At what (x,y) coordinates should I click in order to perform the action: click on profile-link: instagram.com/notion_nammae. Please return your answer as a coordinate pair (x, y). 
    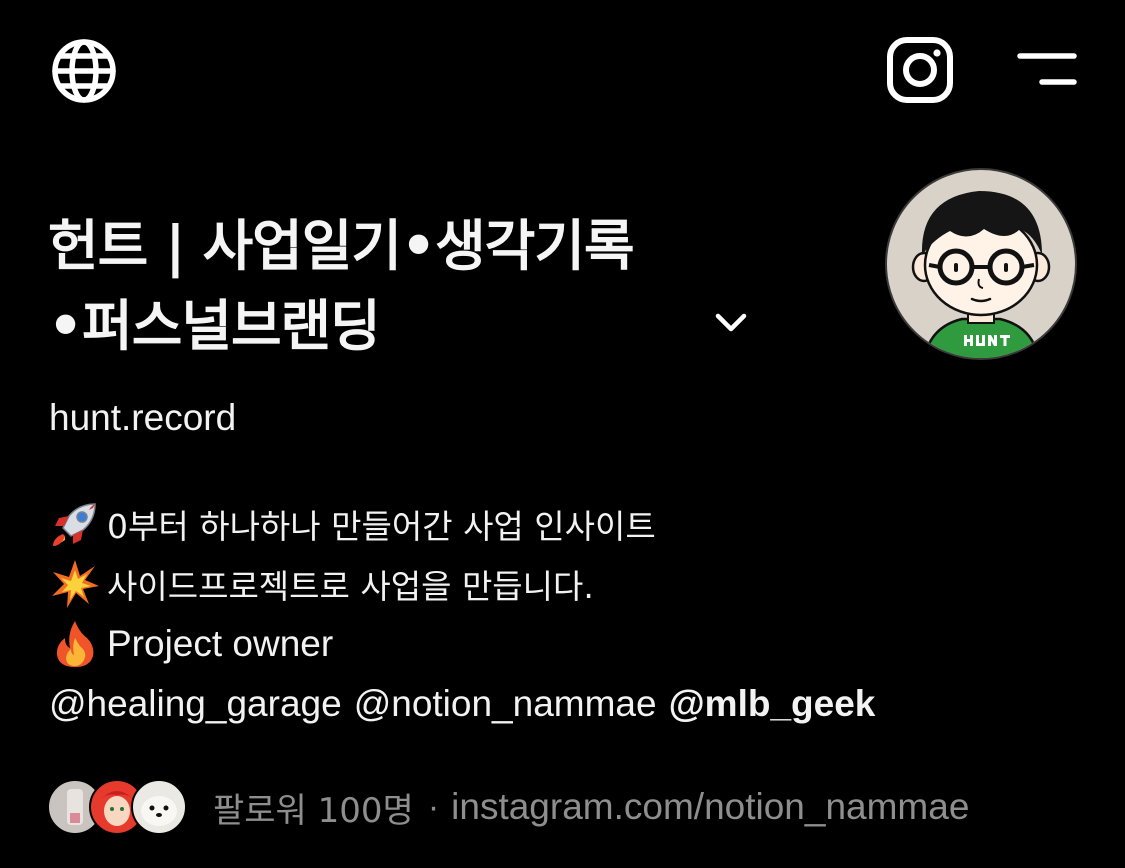
    Looking at the image, I should click on (710, 807).